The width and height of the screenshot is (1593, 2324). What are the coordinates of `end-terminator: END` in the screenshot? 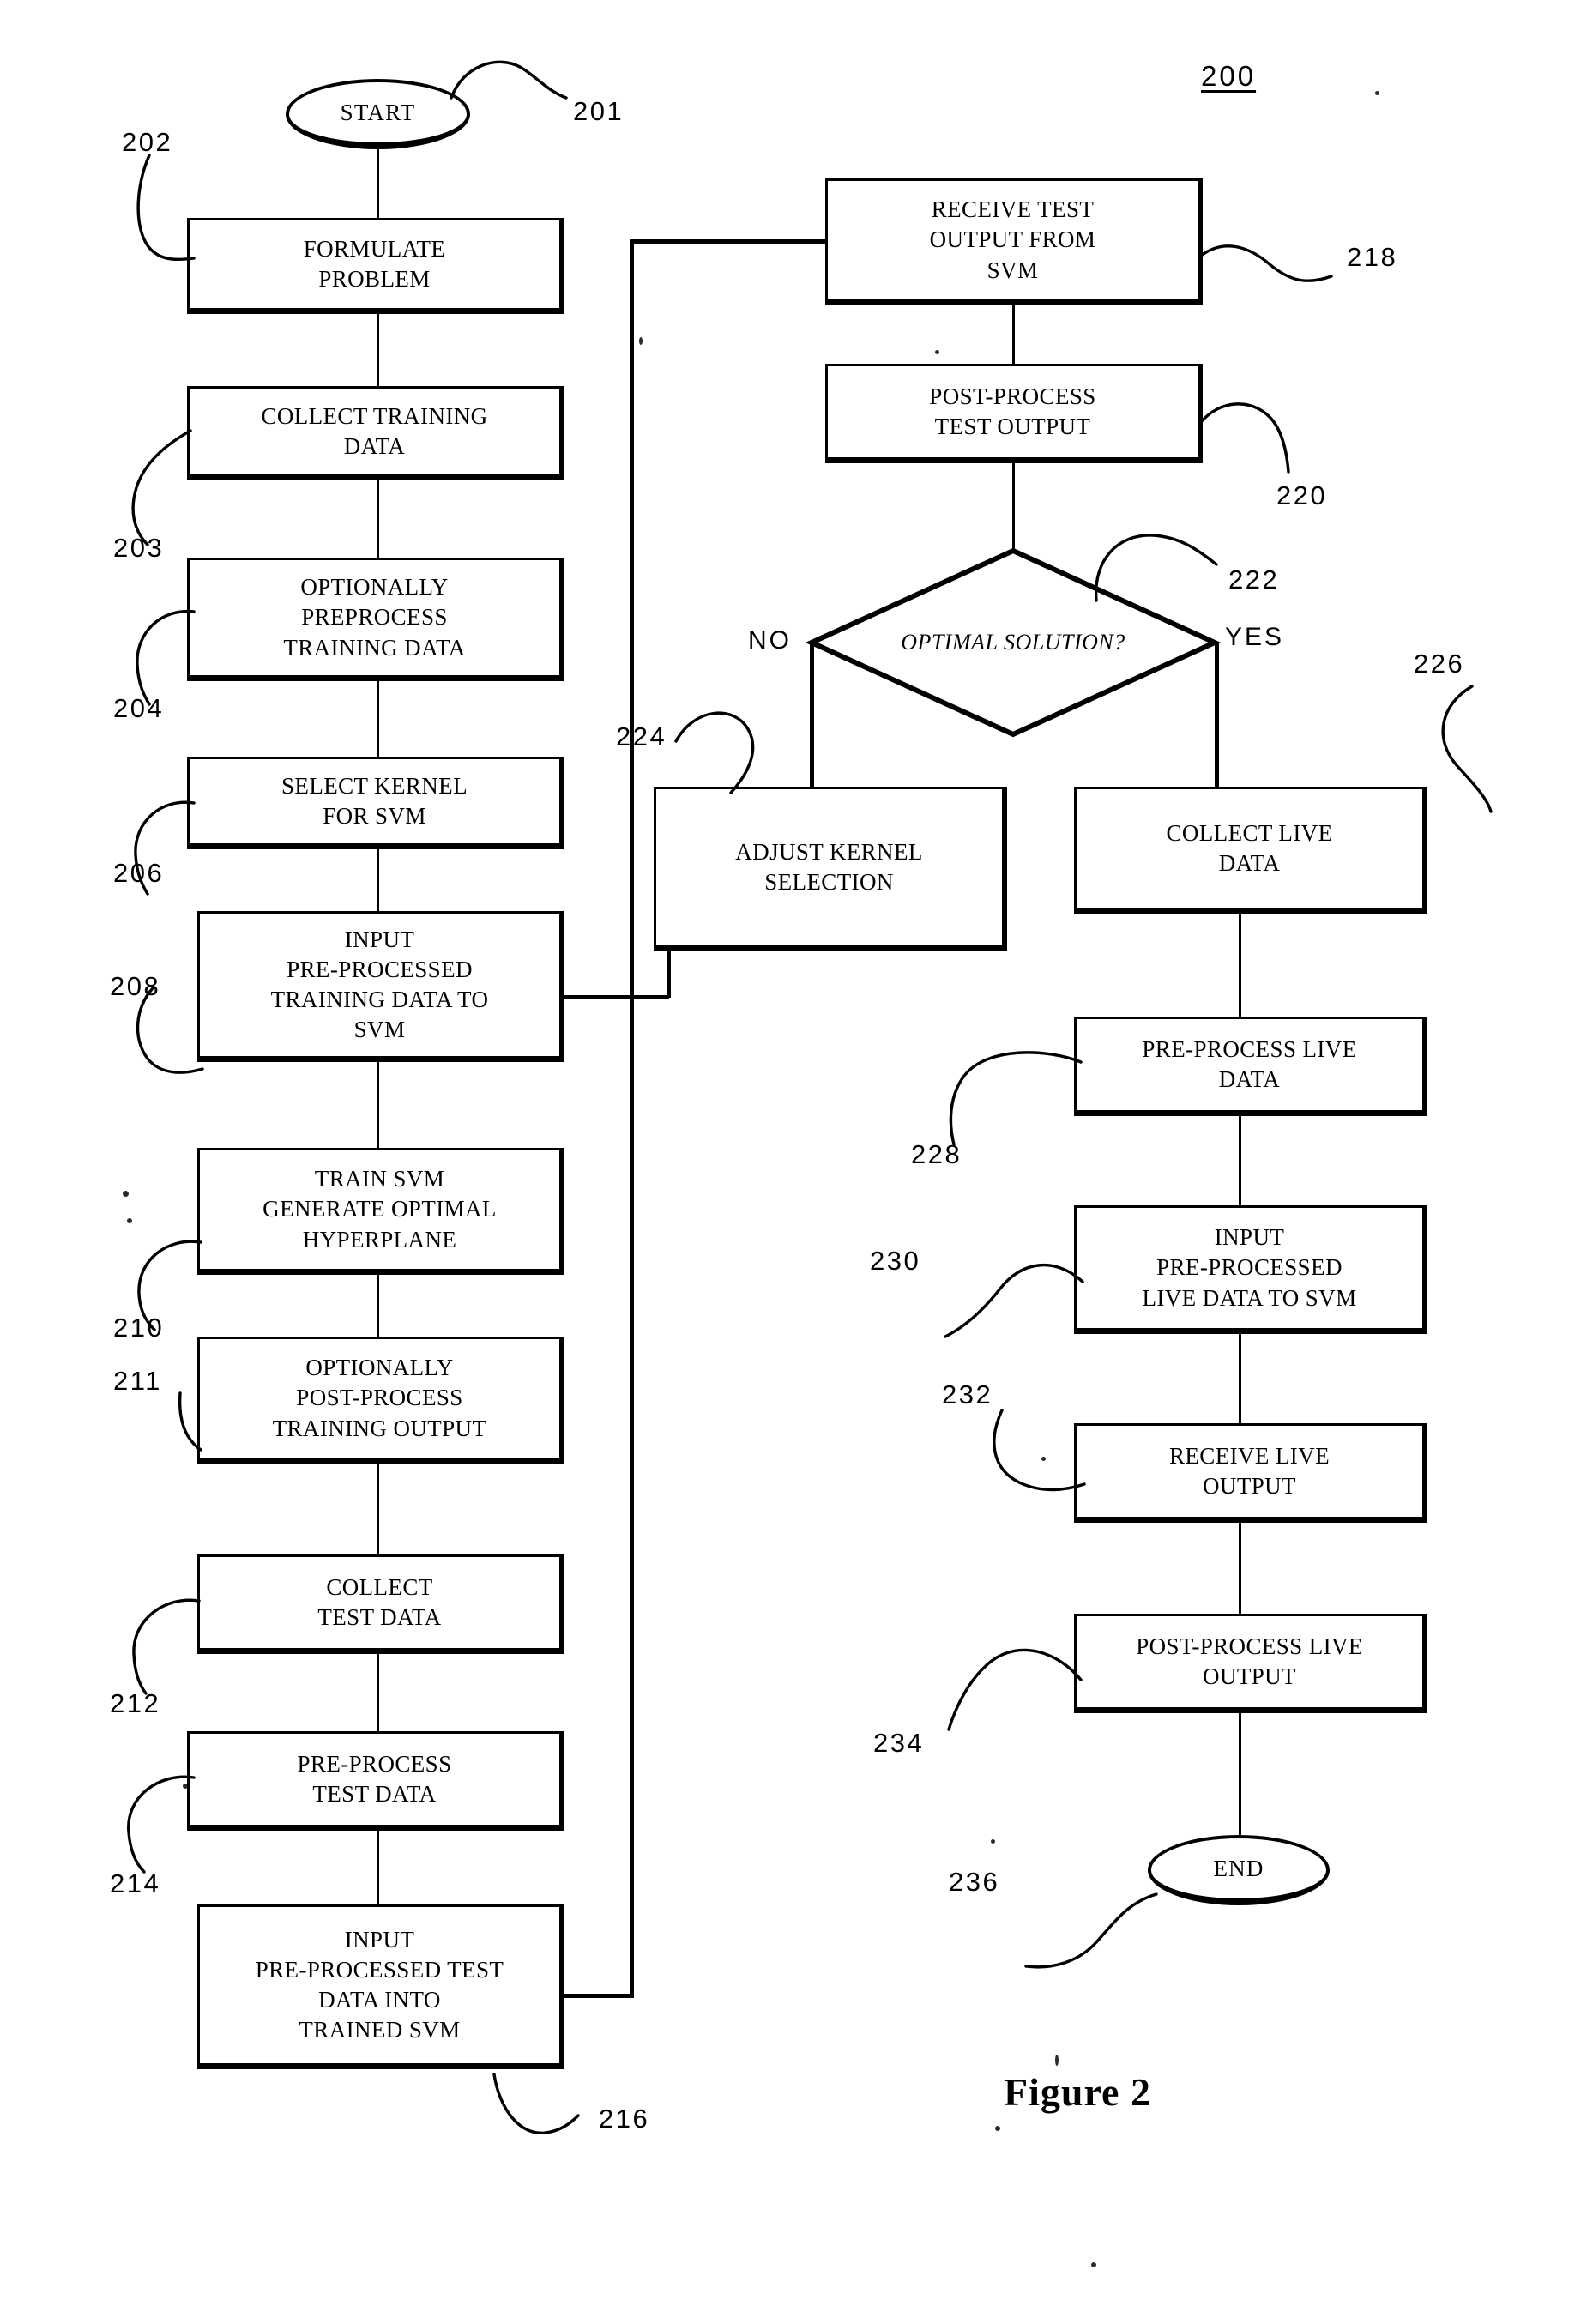 It's located at (1239, 1870).